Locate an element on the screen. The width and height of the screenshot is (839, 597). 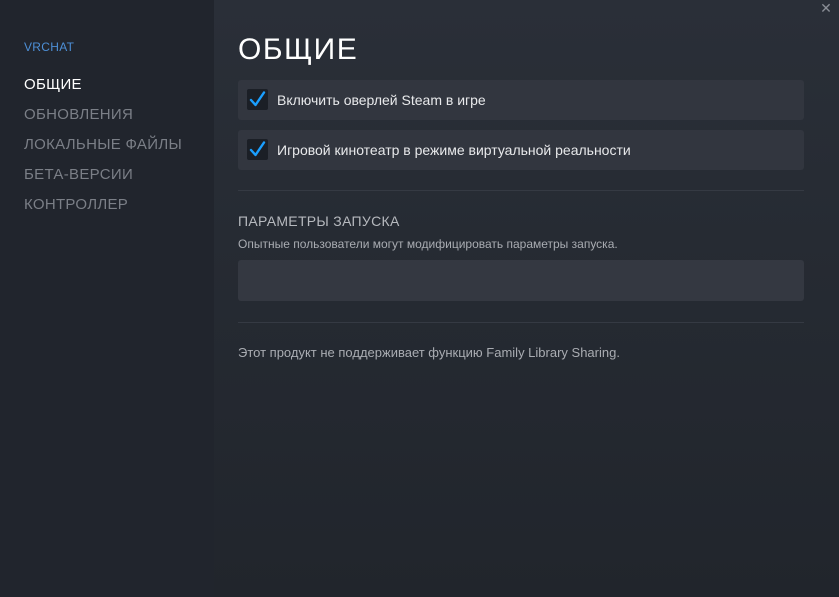
app-name: VRCHAT is located at coordinates (49, 47).